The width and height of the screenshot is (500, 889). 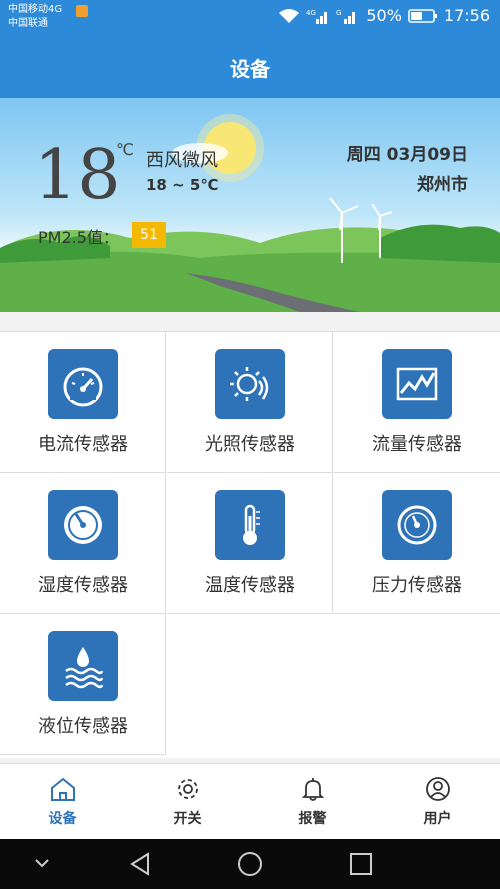 I want to click on page-title: 设备, so click(x=250, y=68).